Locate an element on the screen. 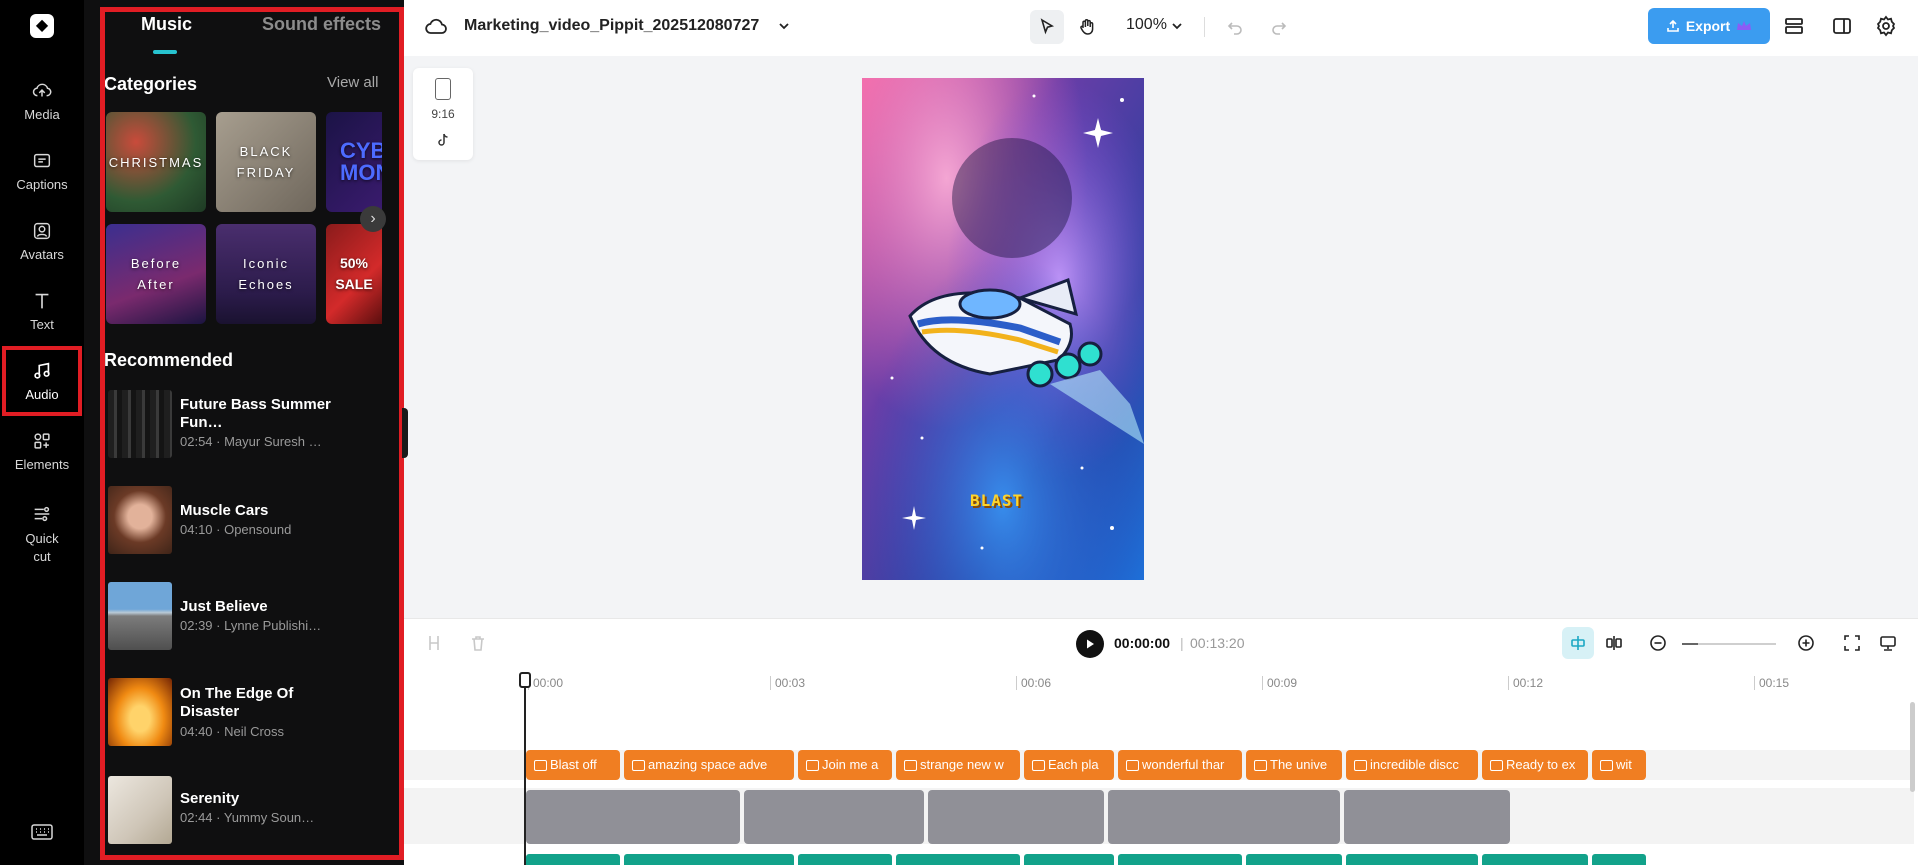 The width and height of the screenshot is (1918, 865). category-label: Before After is located at coordinates (156, 274).